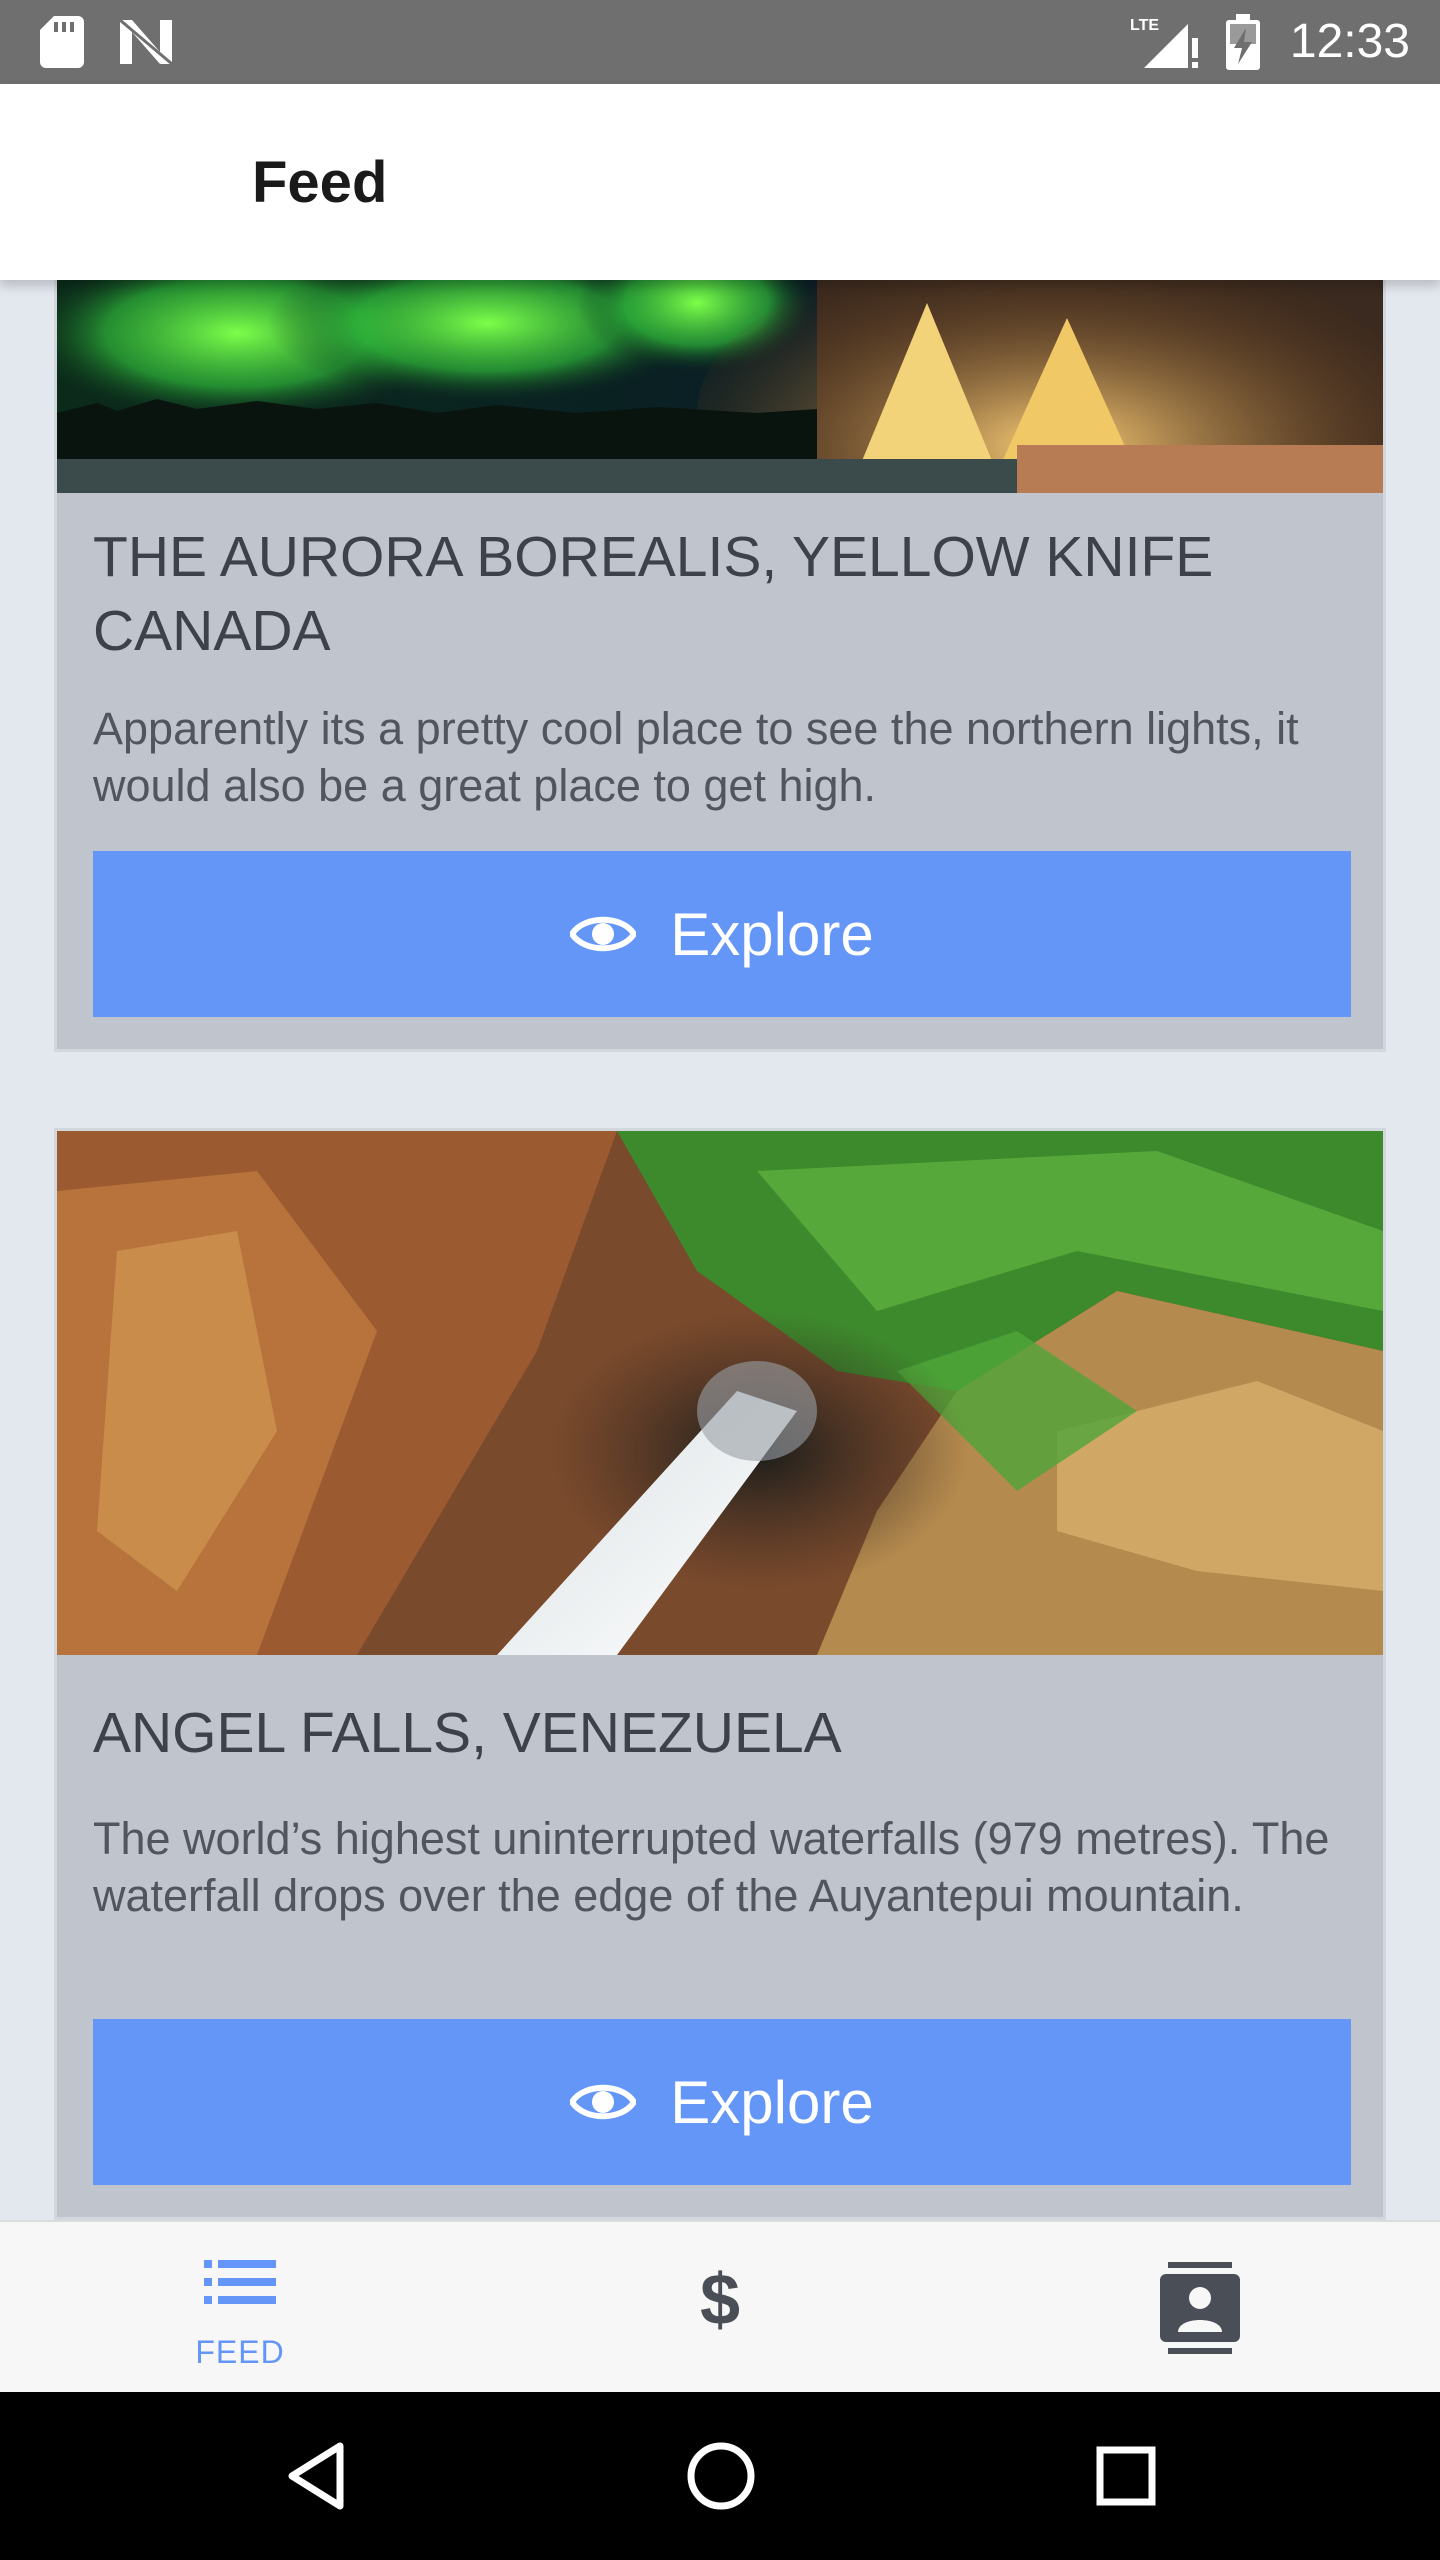 This screenshot has width=1440, height=2560. What do you see at coordinates (720, 182) in the screenshot?
I see `app-bar: Feed` at bounding box center [720, 182].